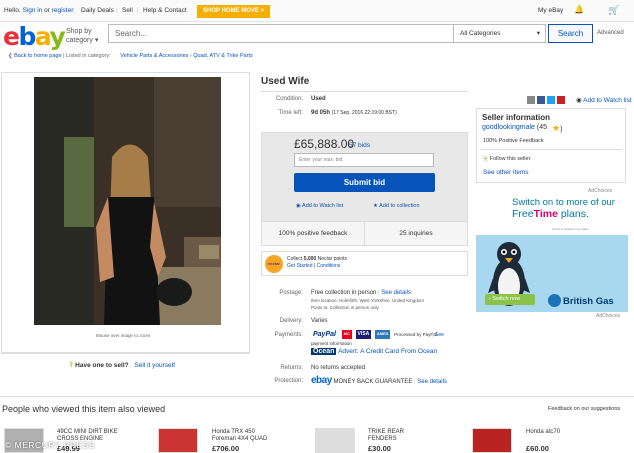 This screenshot has height=453, width=634. Describe the element at coordinates (364, 182) in the screenshot. I see `submit-bid-button: Submit bid` at that location.